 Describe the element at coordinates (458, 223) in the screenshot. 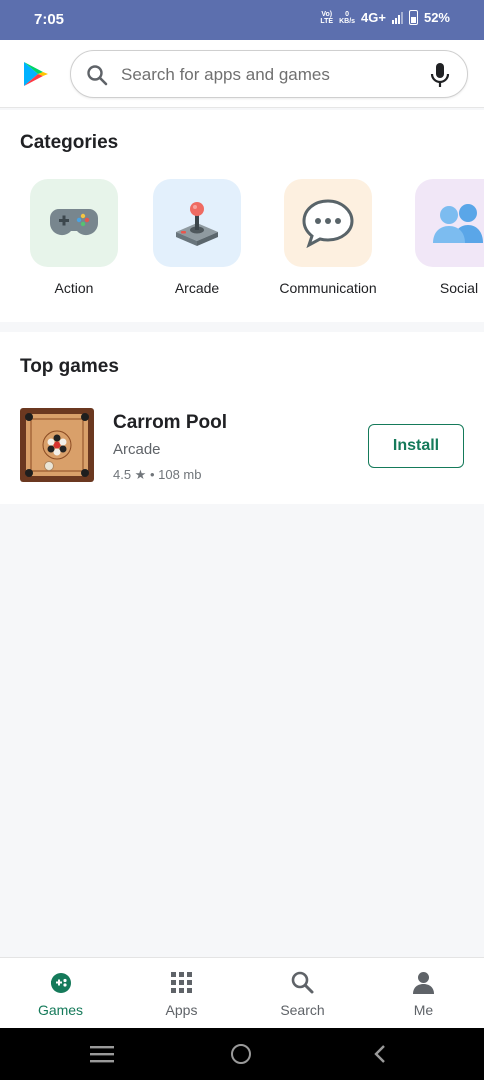

I see `people-icon` at that location.